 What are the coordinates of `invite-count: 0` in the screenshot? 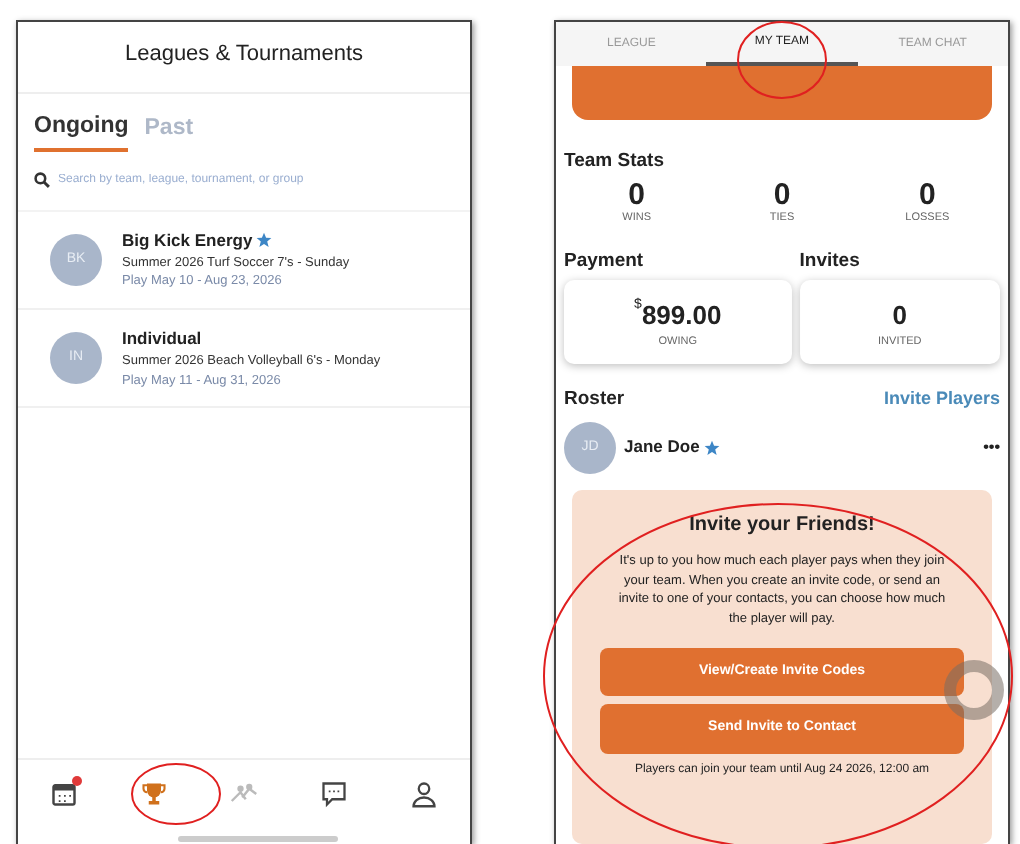 It's located at (899, 315).